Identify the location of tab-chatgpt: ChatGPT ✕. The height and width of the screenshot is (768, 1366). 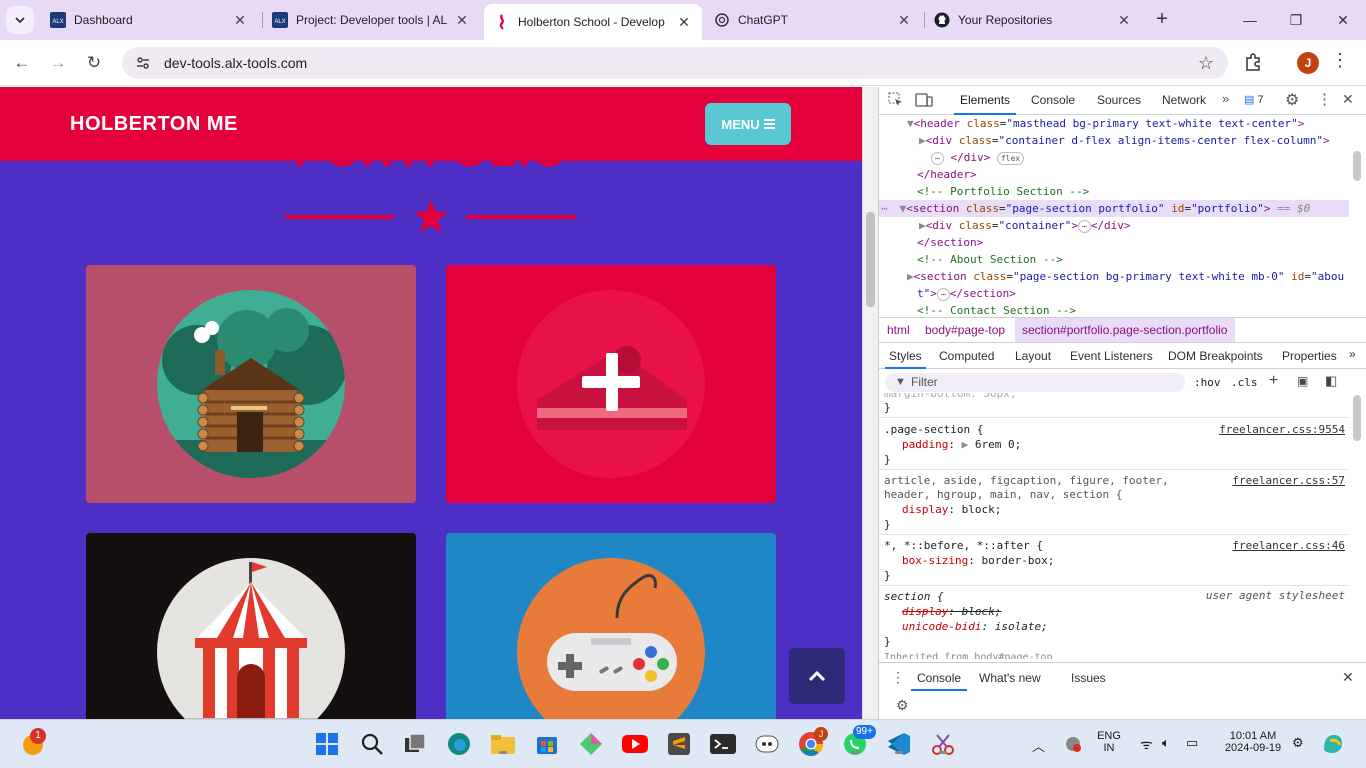
(813, 20).